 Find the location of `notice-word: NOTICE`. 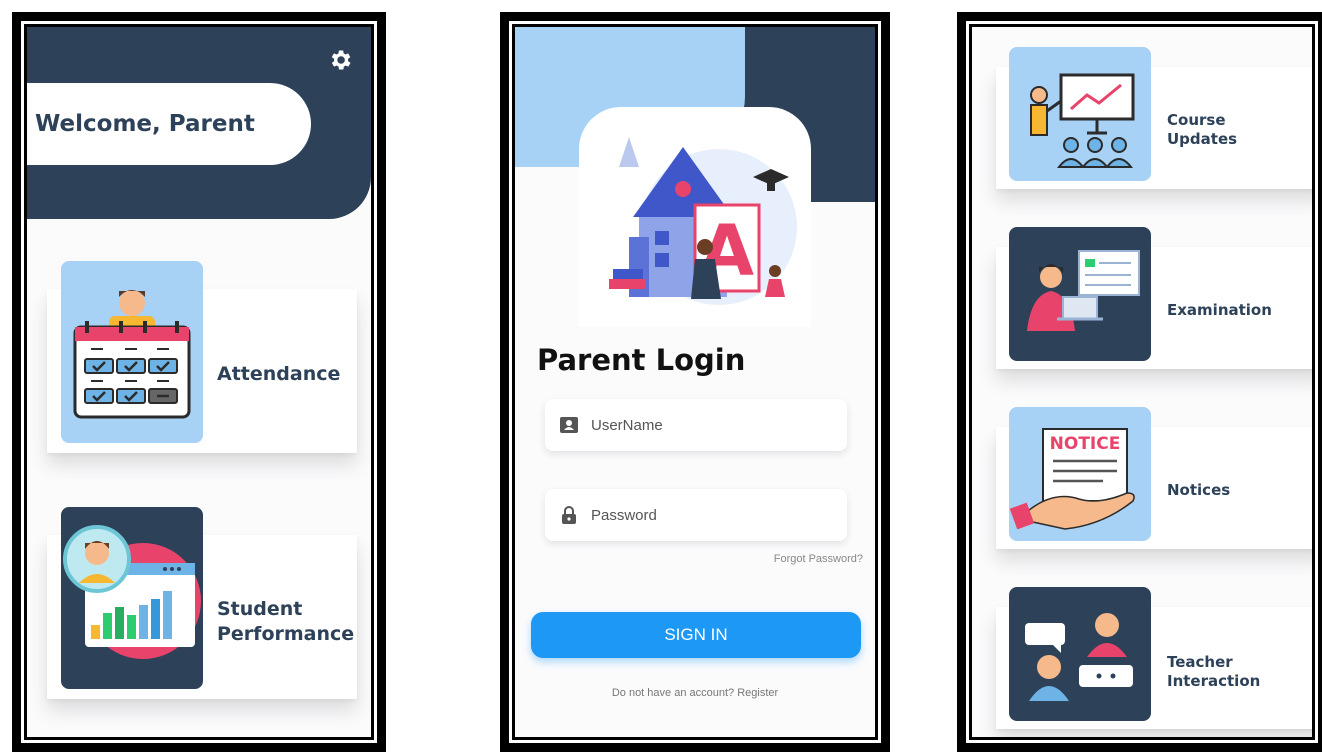

notice-word: NOTICE is located at coordinates (1085, 444).